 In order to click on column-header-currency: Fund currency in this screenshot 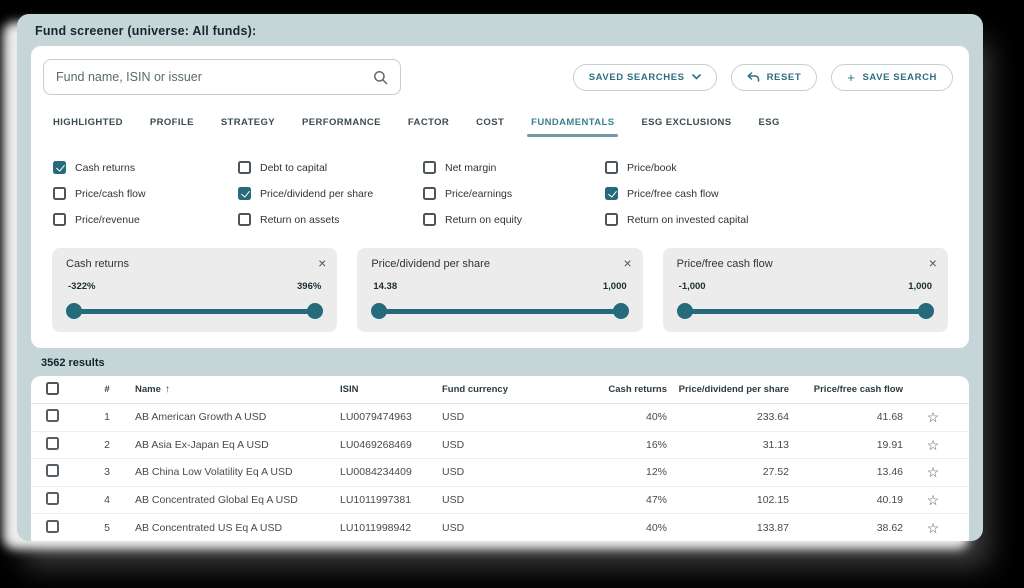, I will do `click(507, 389)`.